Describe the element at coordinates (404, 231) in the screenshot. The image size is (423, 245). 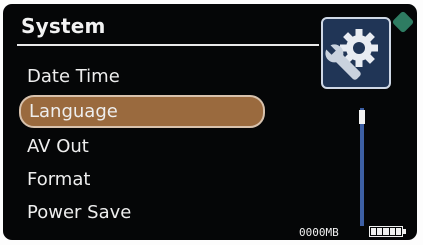
I see `battery-terminal` at that location.